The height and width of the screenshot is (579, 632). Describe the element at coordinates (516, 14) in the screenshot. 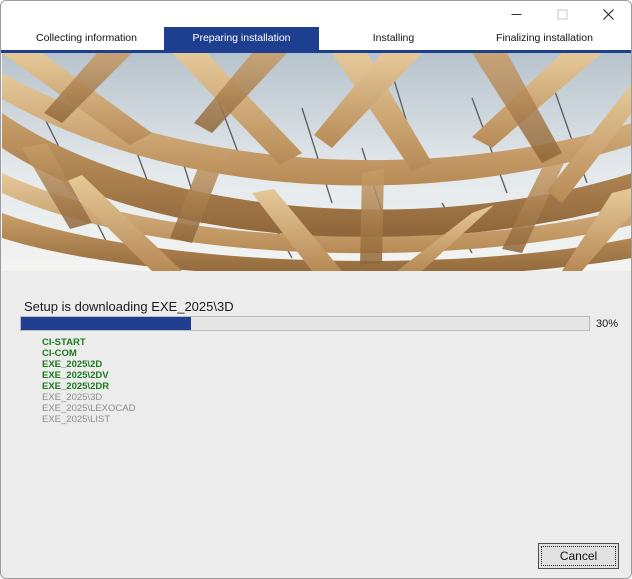

I see `minimize-icon` at that location.